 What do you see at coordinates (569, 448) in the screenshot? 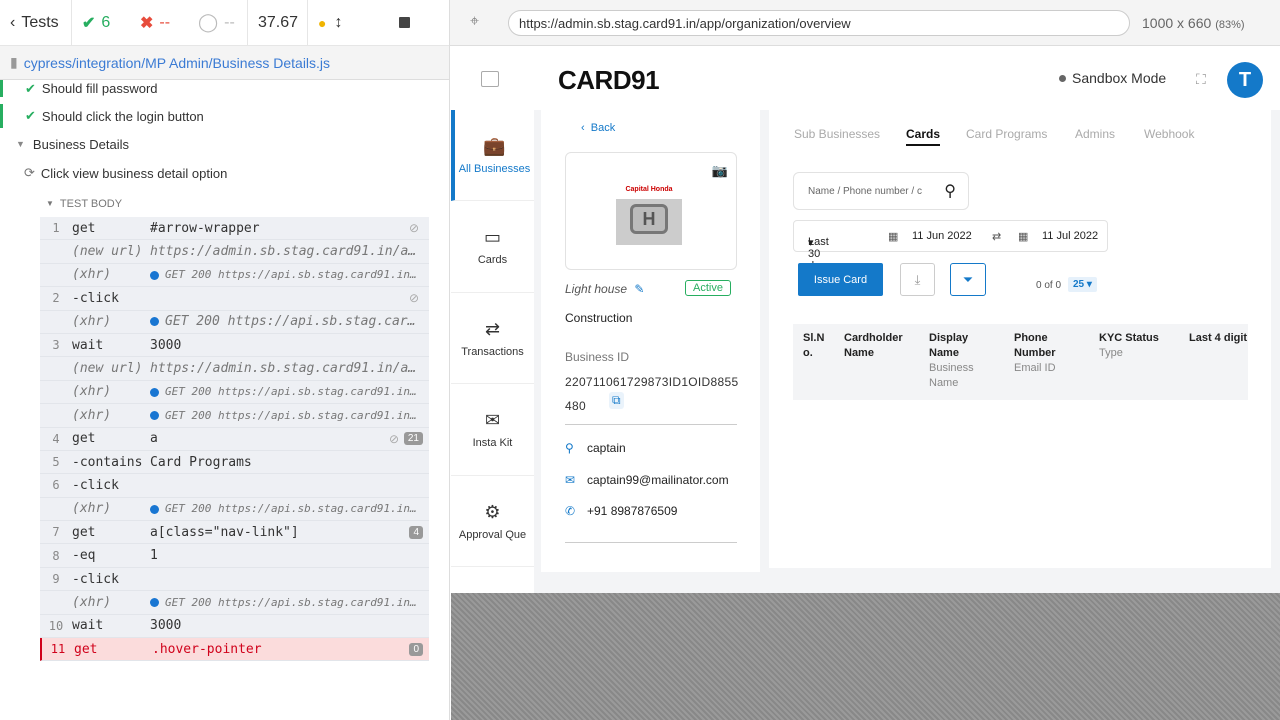
I see `user-icon: ⚲` at bounding box center [569, 448].